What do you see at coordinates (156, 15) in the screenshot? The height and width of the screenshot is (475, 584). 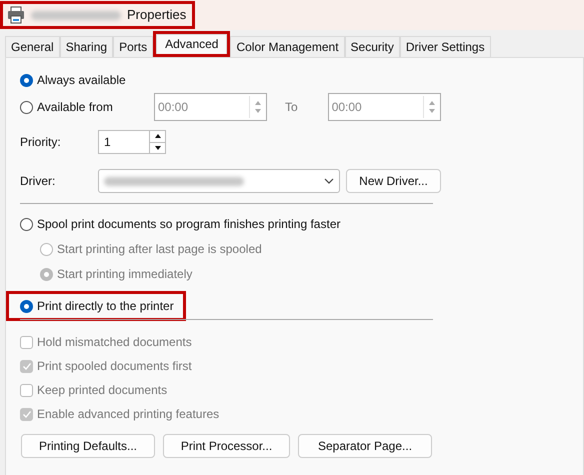 I see `window-title: Properties` at bounding box center [156, 15].